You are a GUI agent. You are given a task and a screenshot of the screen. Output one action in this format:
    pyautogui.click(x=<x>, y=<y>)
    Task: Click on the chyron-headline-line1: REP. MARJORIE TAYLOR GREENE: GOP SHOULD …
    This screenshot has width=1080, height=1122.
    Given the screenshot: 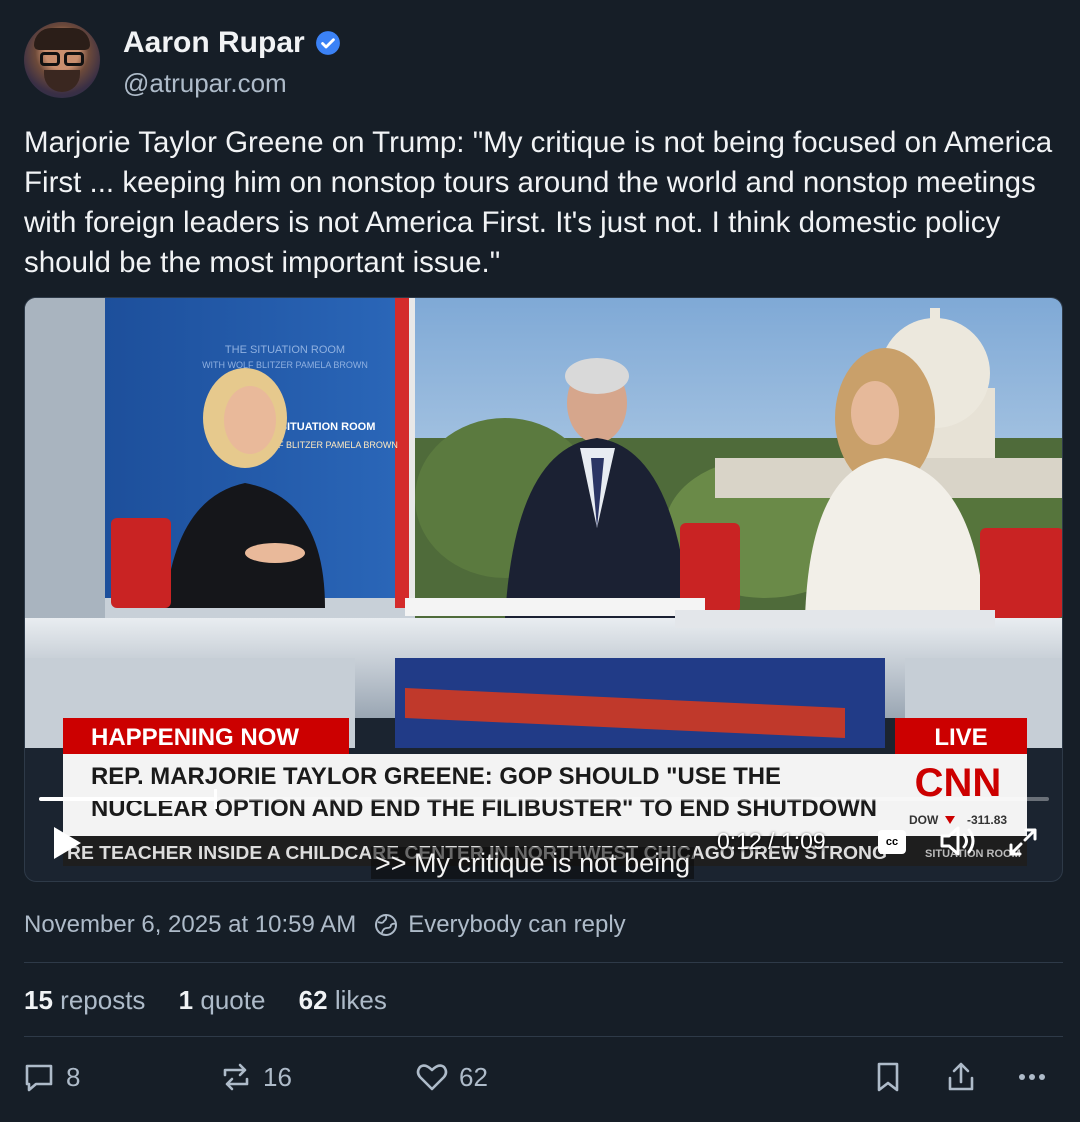 What is the action you would take?
    pyautogui.click(x=436, y=776)
    